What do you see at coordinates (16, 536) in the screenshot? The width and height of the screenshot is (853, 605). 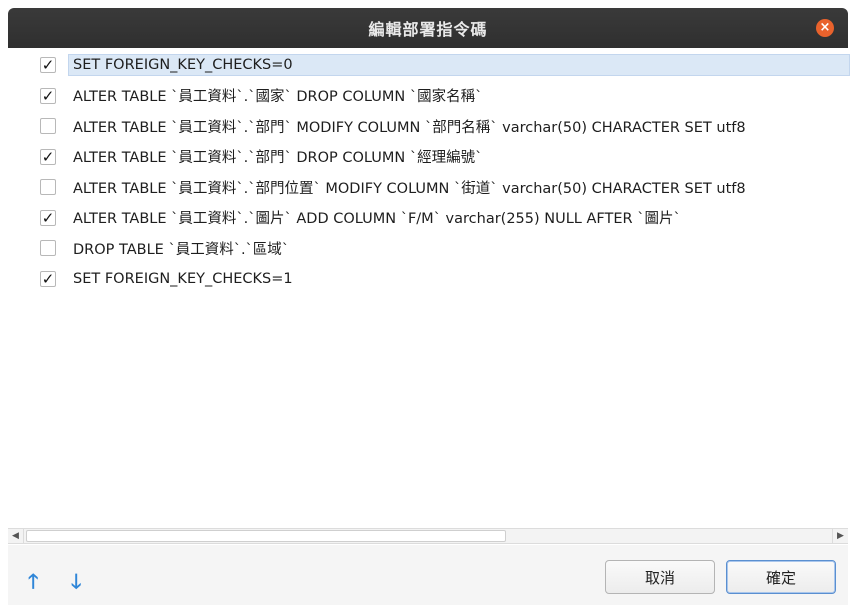 I see `scroll-left-icon: ◀` at bounding box center [16, 536].